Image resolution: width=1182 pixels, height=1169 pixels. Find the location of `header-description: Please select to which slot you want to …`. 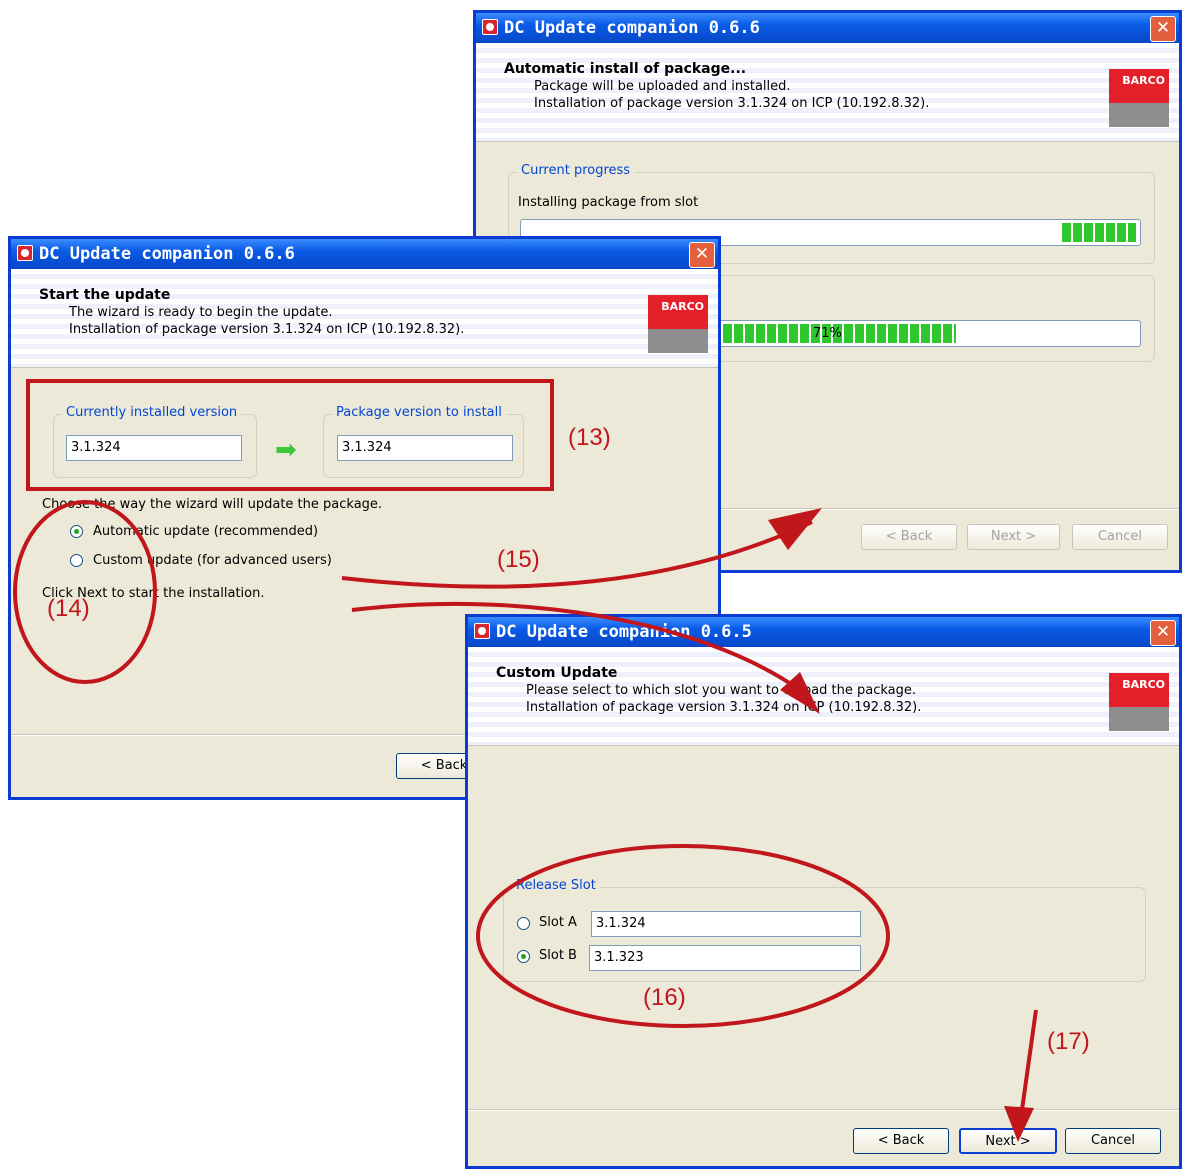

header-description: Please select to which slot you want to … is located at coordinates (721, 690).